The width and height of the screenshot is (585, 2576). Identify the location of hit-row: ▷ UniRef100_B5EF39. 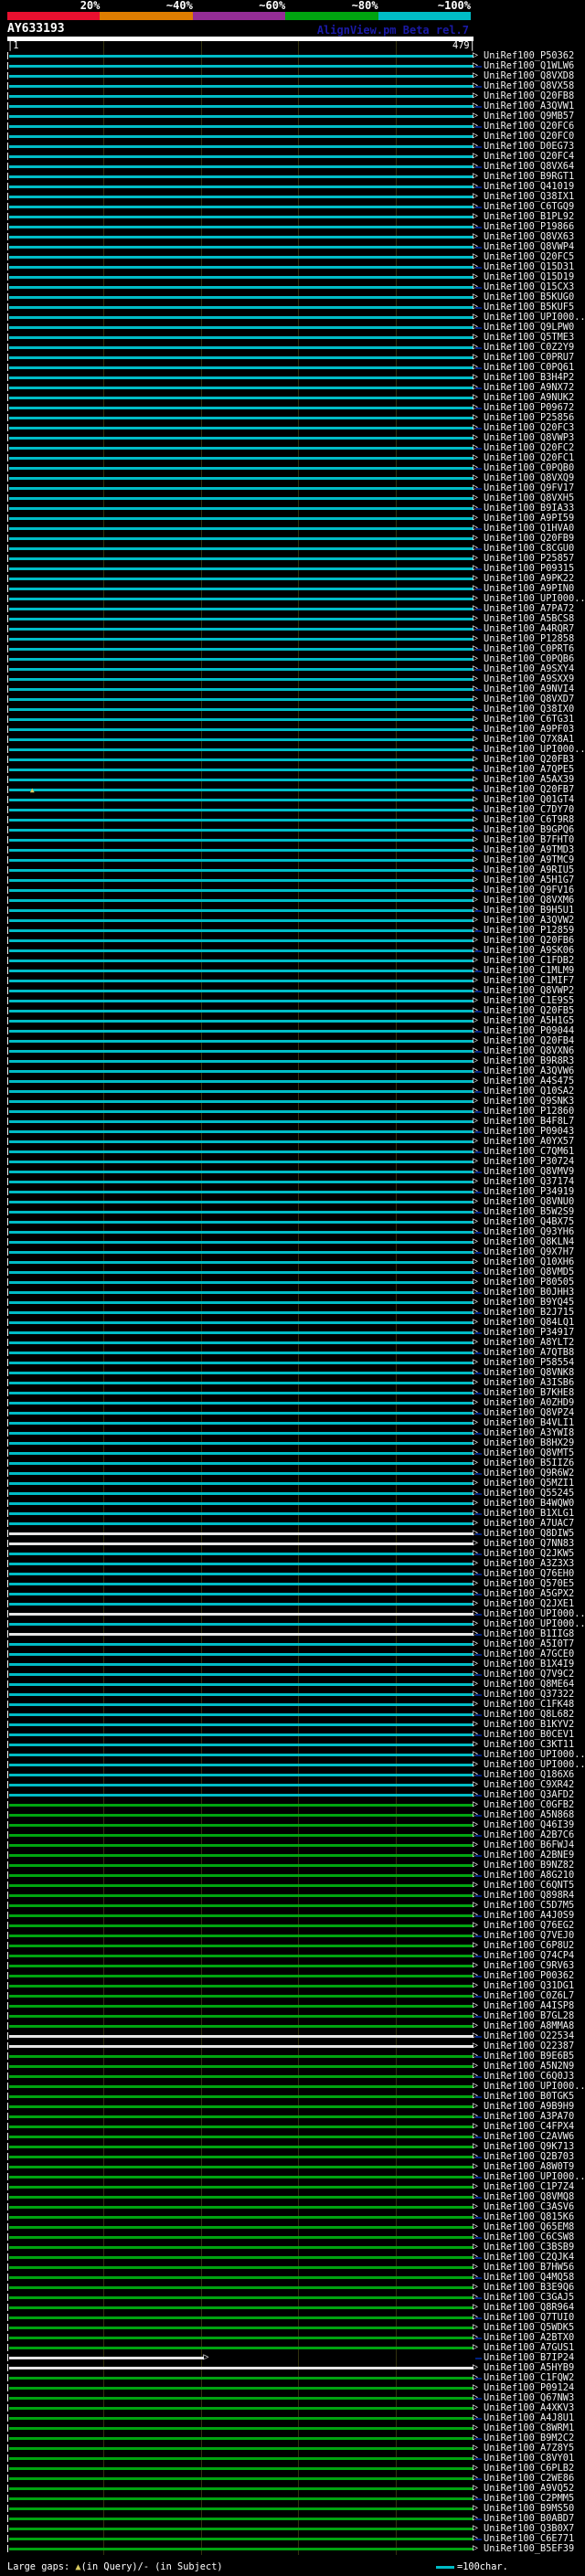
(293, 2548).